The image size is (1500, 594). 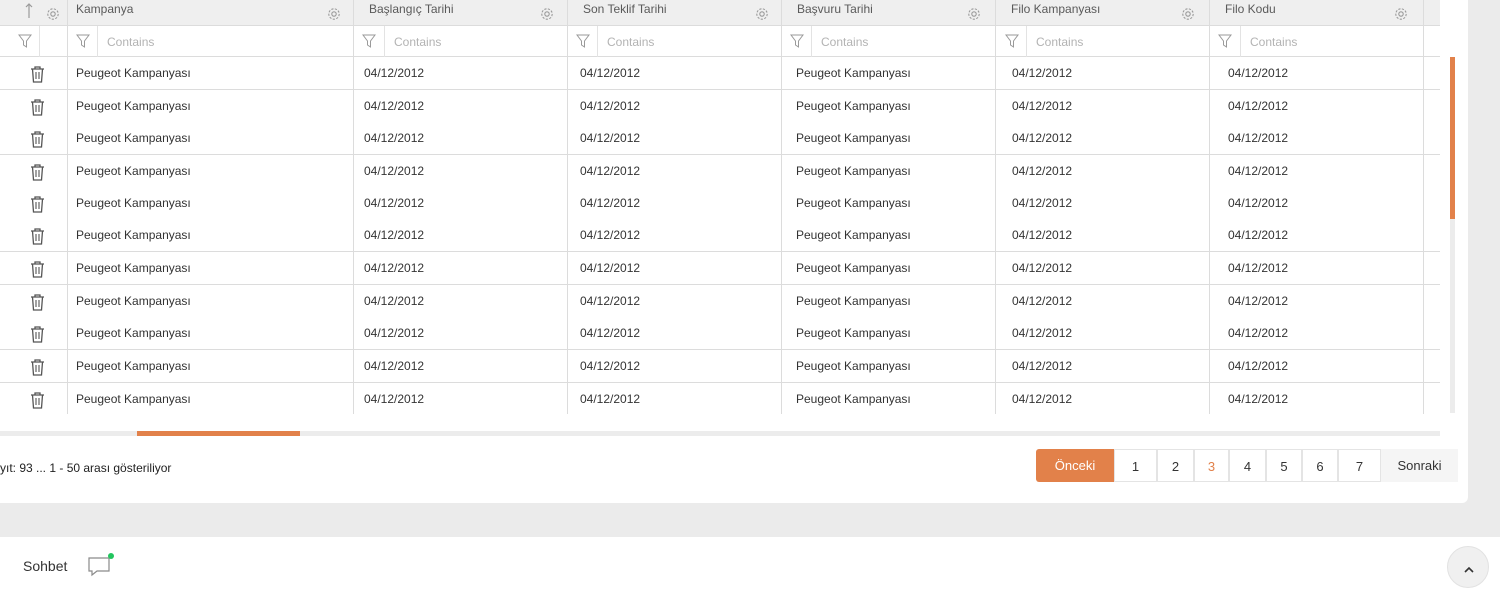 I want to click on filter-input-kampanya, so click(x=225, y=41).